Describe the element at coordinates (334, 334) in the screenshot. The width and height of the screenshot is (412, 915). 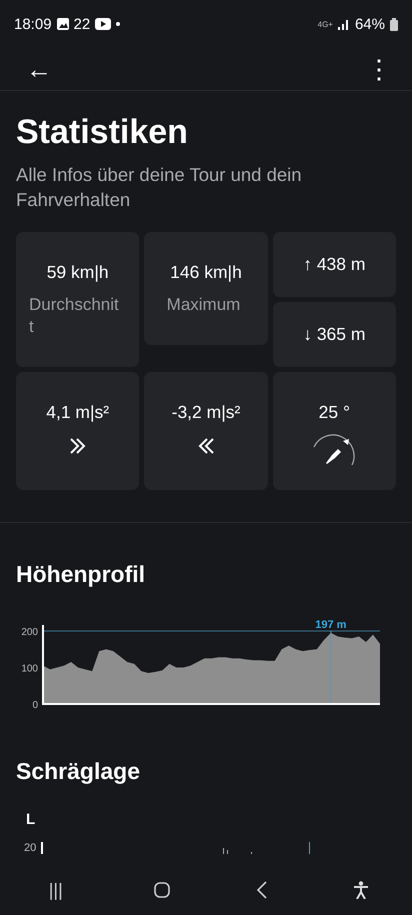
I see `stat-value: ↓ 365 m` at that location.